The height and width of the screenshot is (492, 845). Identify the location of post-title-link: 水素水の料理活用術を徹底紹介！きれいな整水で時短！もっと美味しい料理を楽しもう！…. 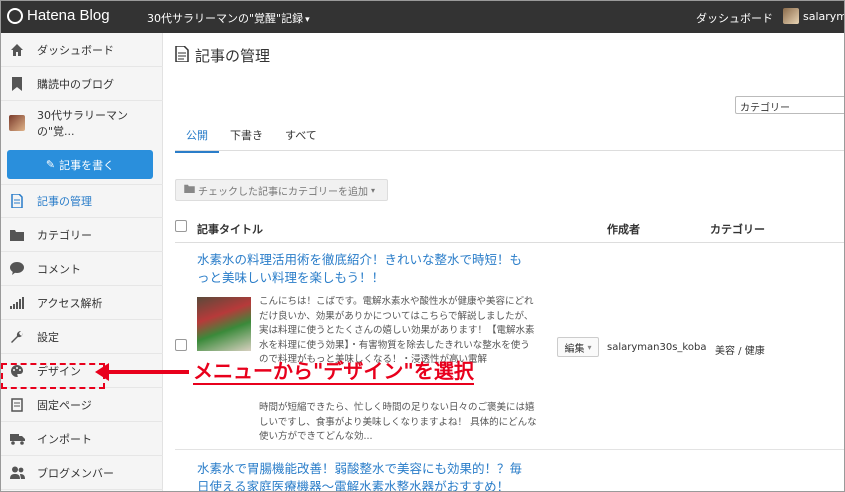
(362, 269).